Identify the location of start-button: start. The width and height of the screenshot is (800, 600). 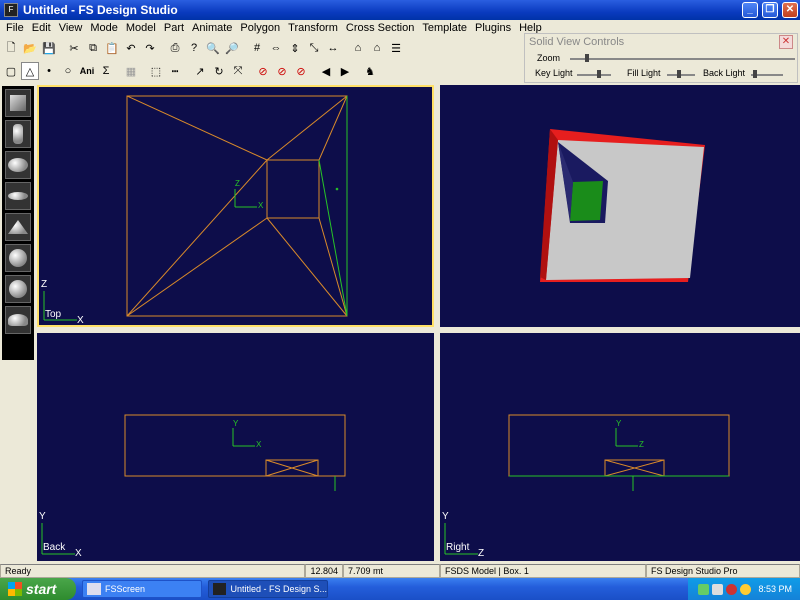
(38, 589).